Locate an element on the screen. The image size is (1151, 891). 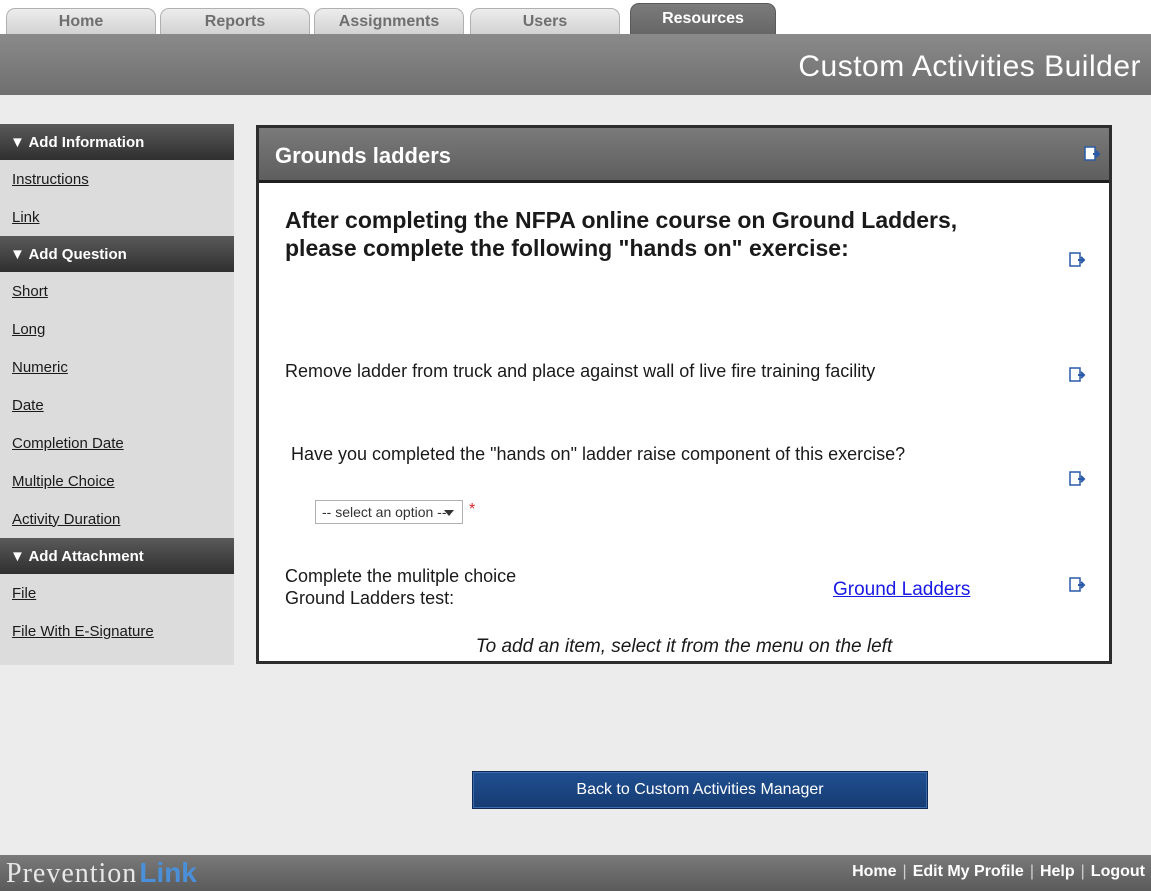
sidebar-item-multiple-choice: Multiple Choice is located at coordinates (117, 481).